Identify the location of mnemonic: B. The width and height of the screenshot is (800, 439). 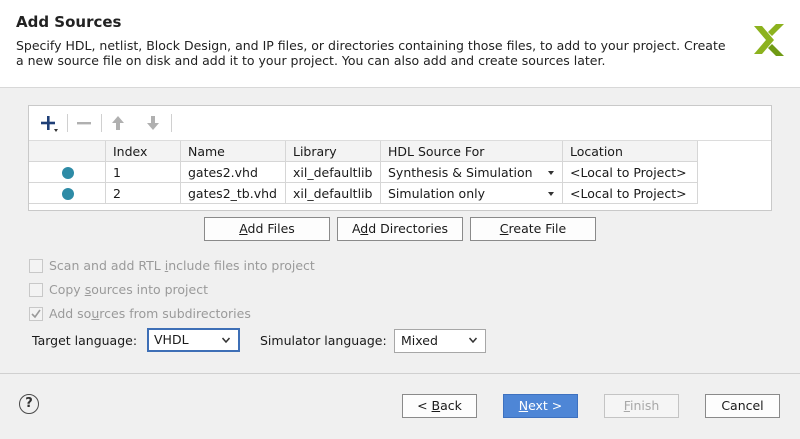
(436, 405).